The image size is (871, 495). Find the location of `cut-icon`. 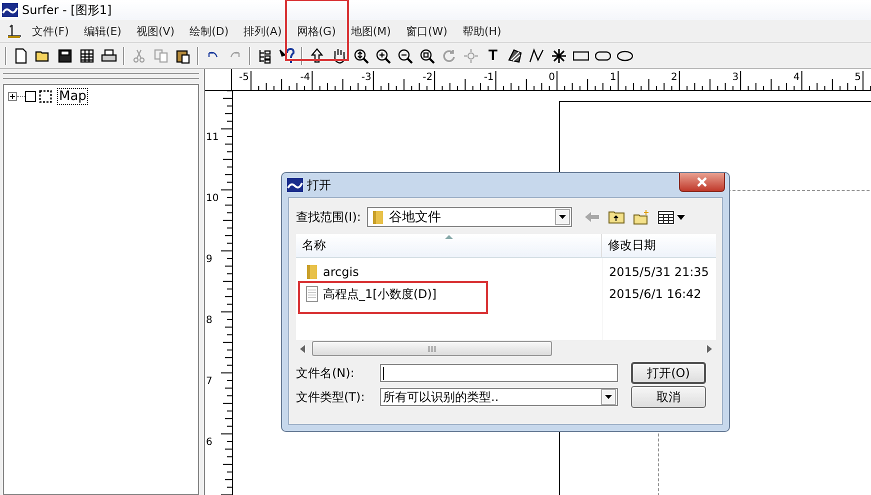

cut-icon is located at coordinates (139, 56).